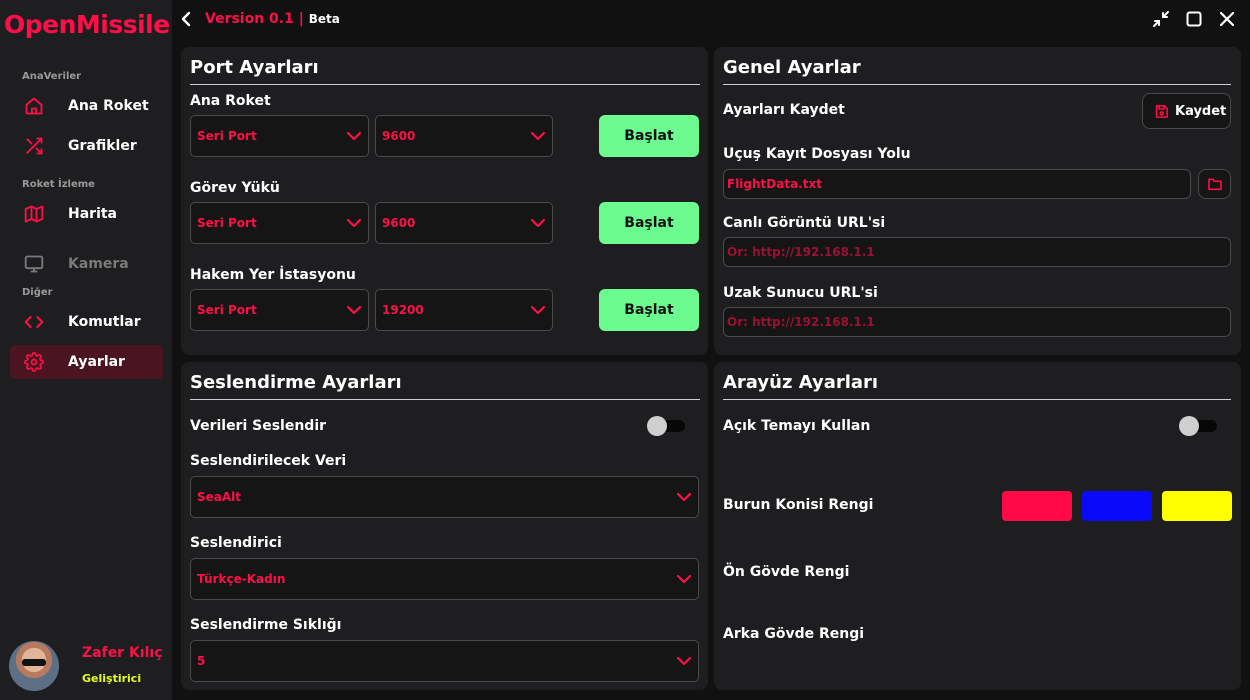 This screenshot has height=700, width=1250. What do you see at coordinates (784, 110) in the screenshot?
I see `save-settings-label: Ayarları Kaydet` at bounding box center [784, 110].